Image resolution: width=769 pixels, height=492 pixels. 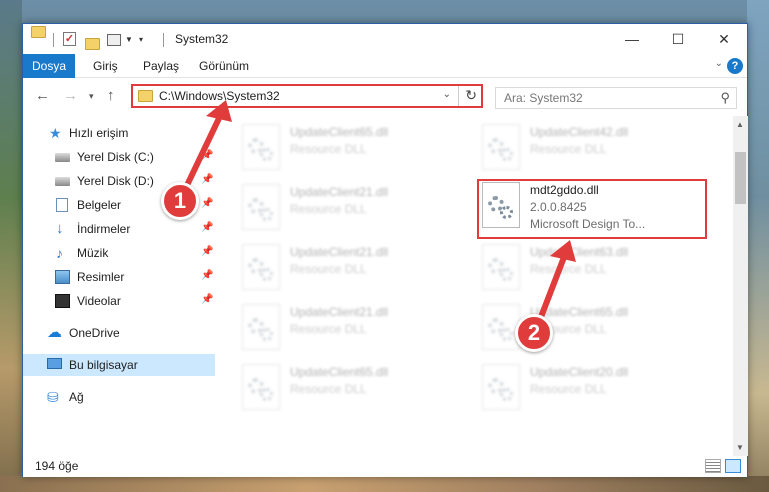 I want to click on window-title: System32, so click(x=202, y=39).